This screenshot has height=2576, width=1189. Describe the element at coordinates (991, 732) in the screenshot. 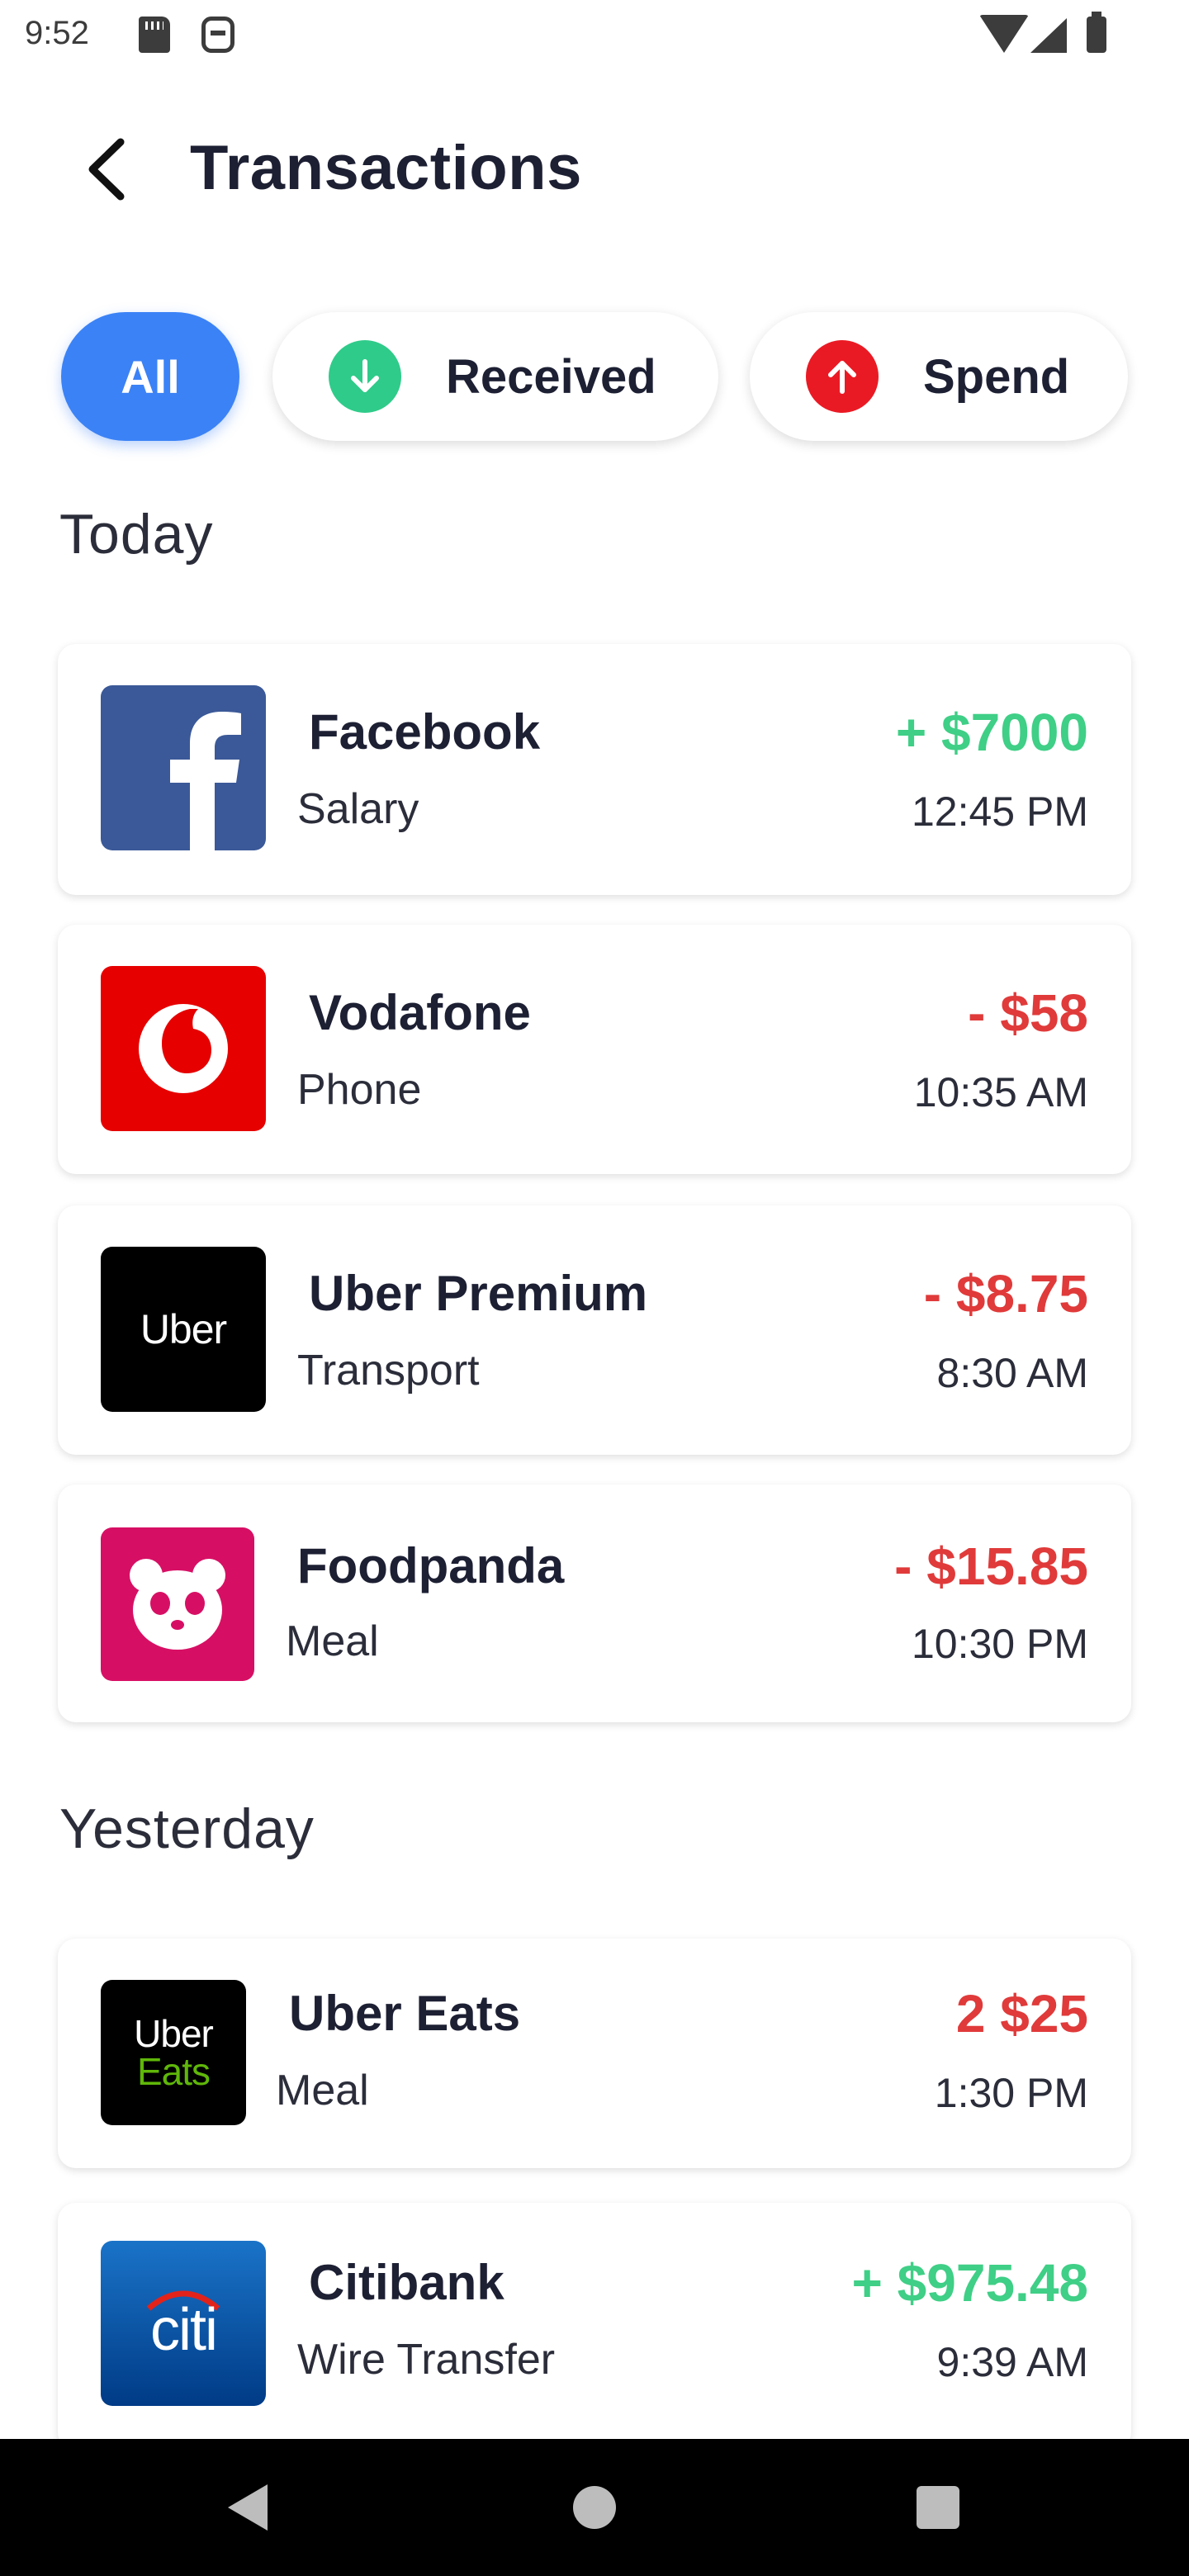

I see `transaction-amount: + $7000` at that location.